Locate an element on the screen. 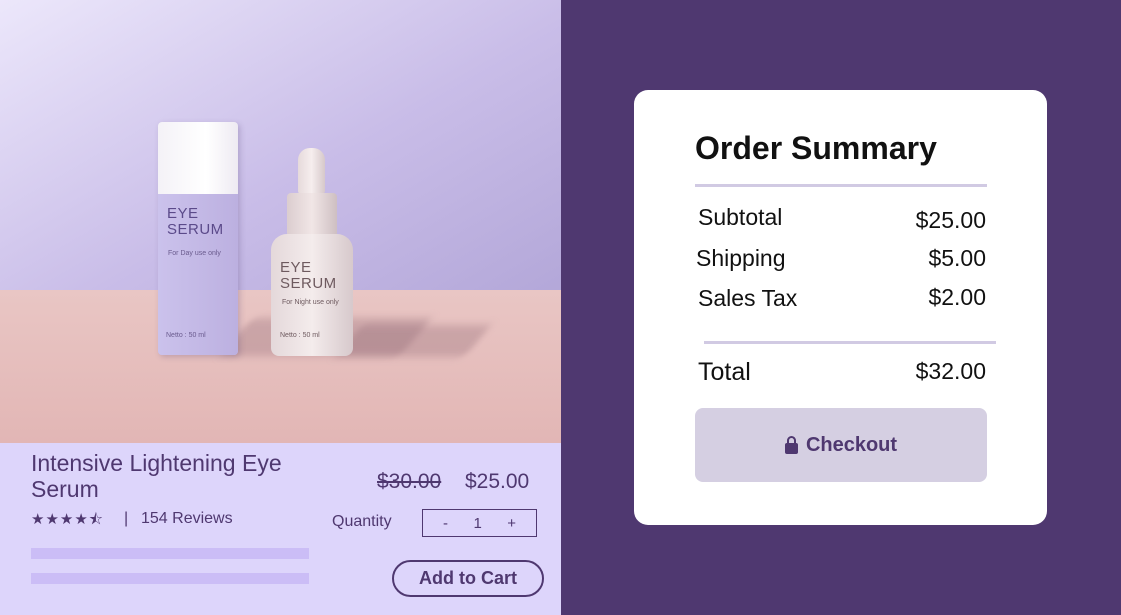 This screenshot has width=1121, height=615. box-label-volume: Netto : 50 ml is located at coordinates (186, 335).